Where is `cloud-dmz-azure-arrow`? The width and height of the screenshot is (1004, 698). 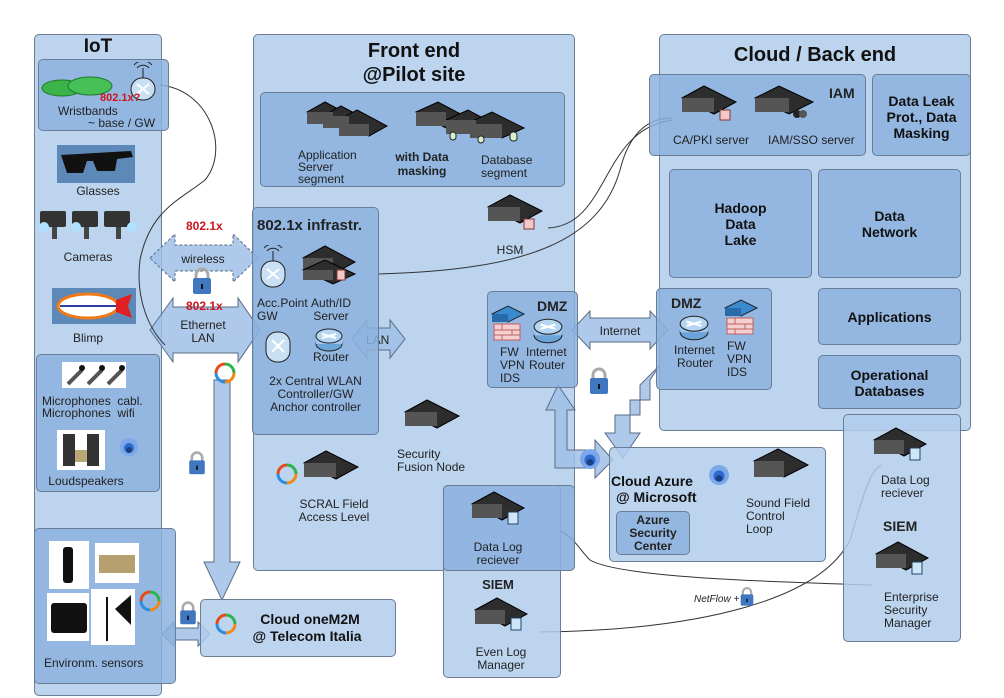 cloud-dmz-azure-arrow is located at coordinates (632, 411).